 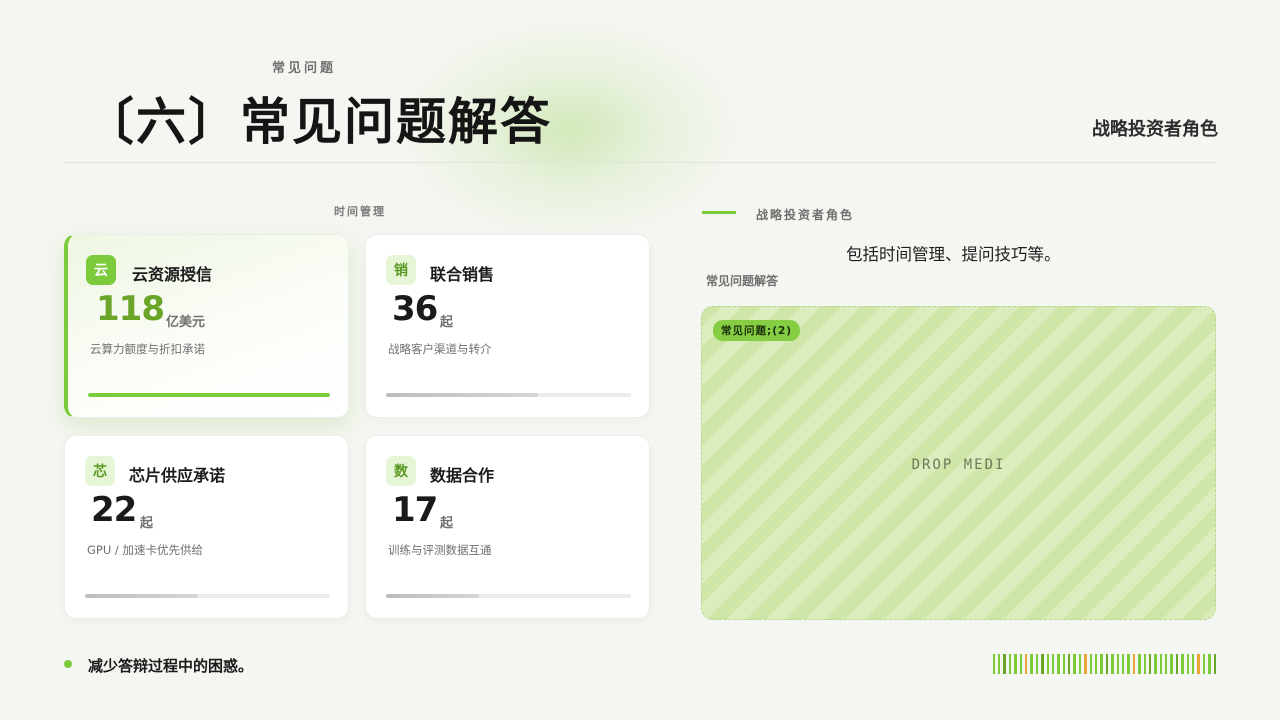 I want to click on card-unit: 亿美元, so click(x=186, y=322).